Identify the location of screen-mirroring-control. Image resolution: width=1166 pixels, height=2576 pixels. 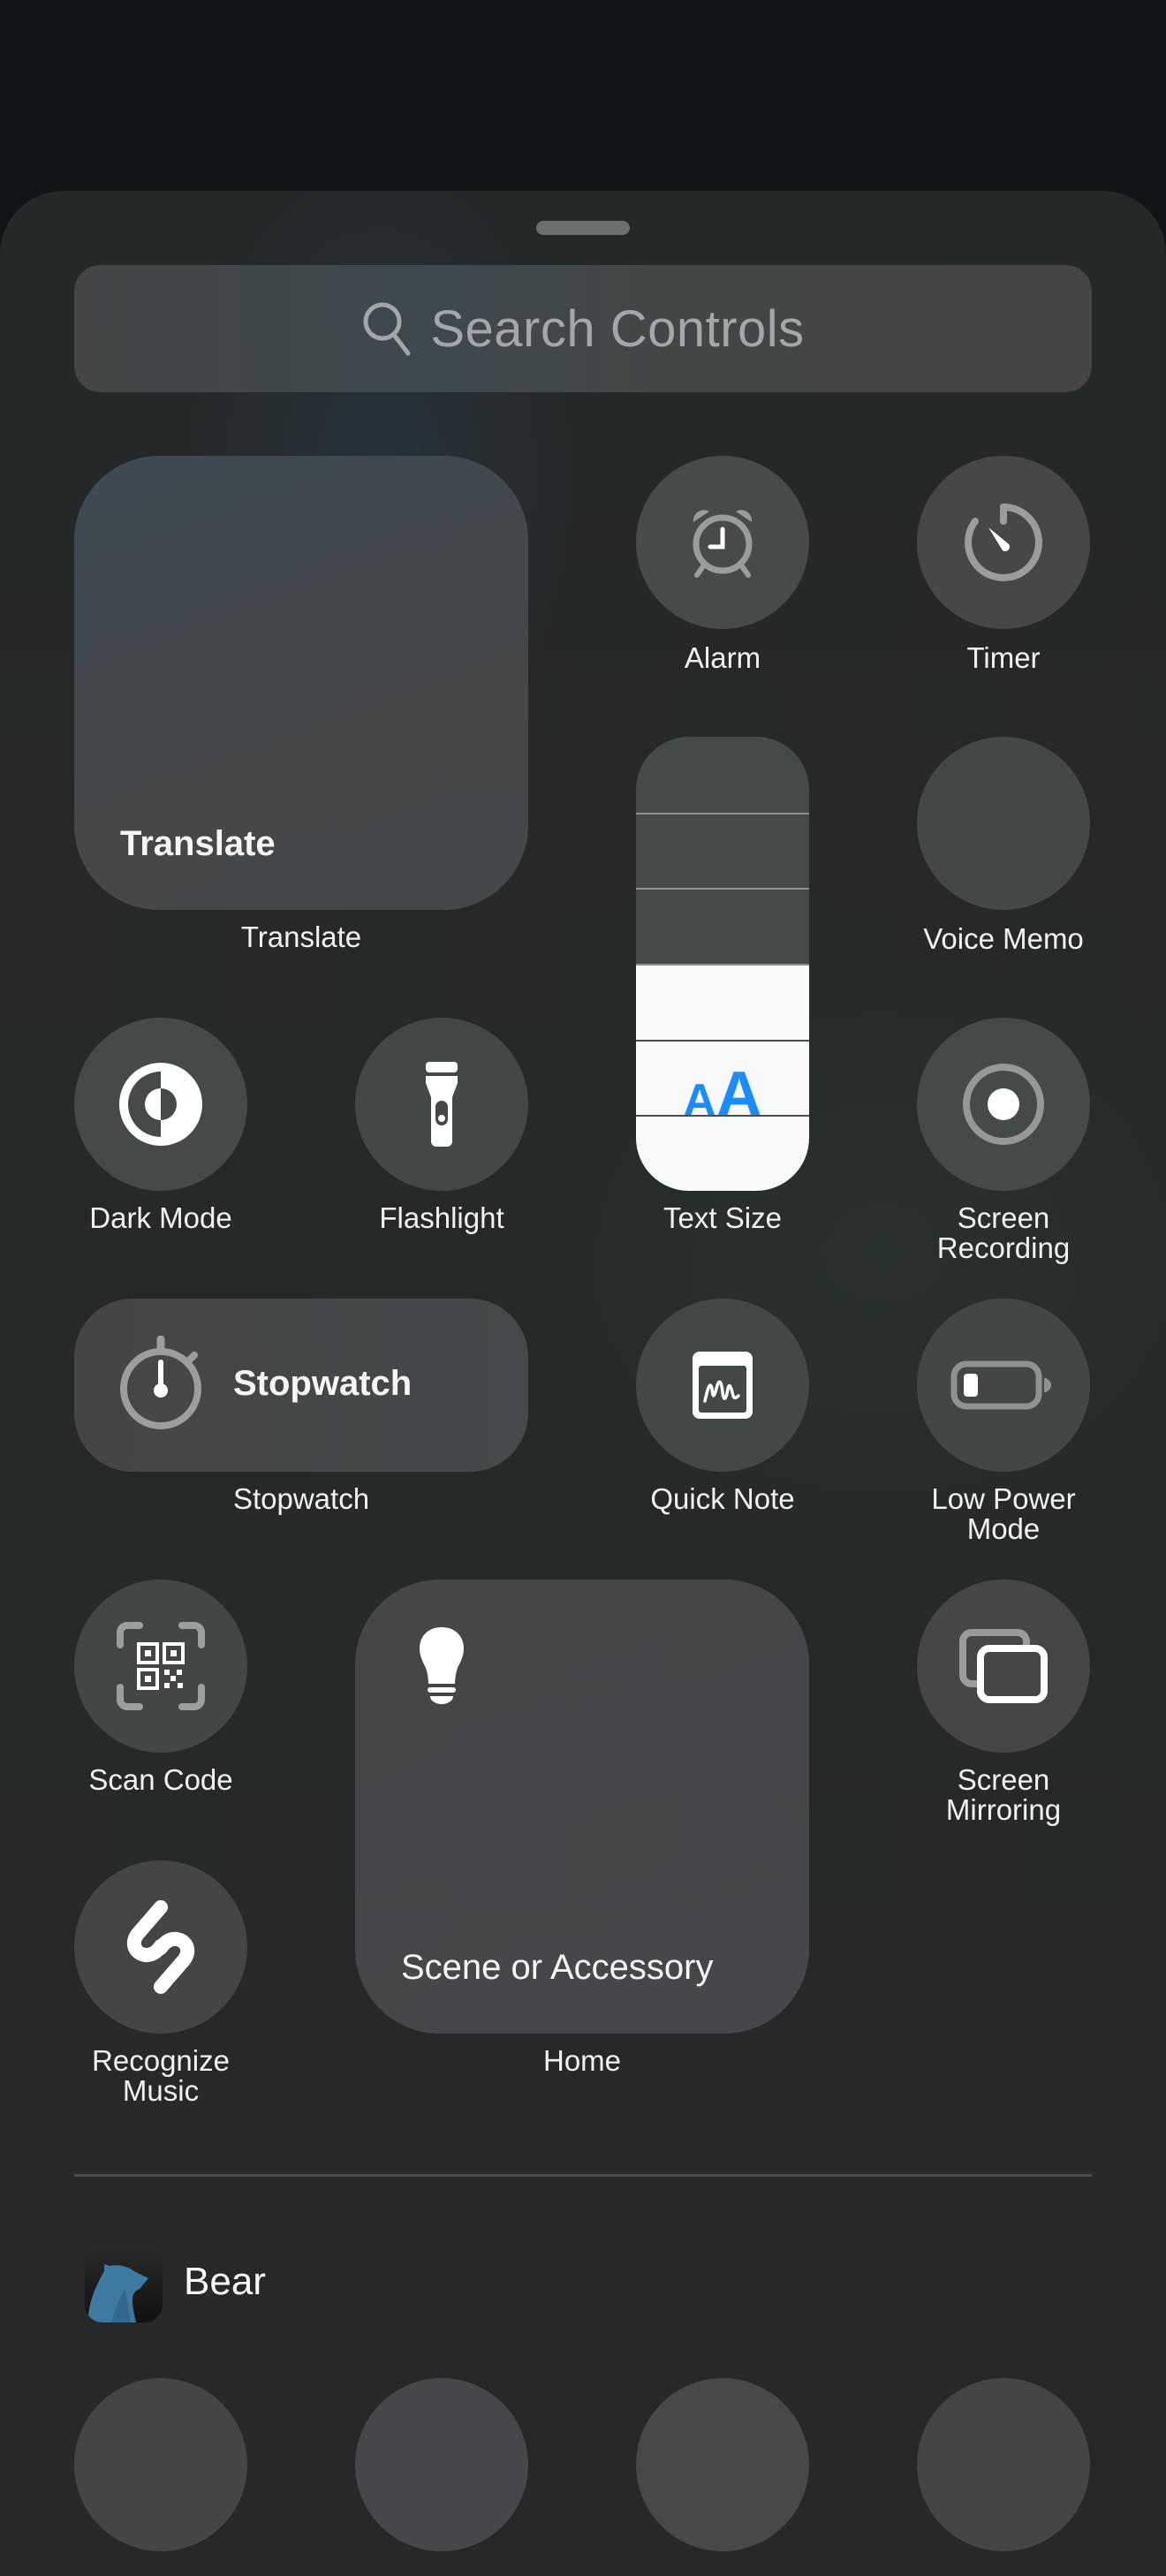
(1003, 1667).